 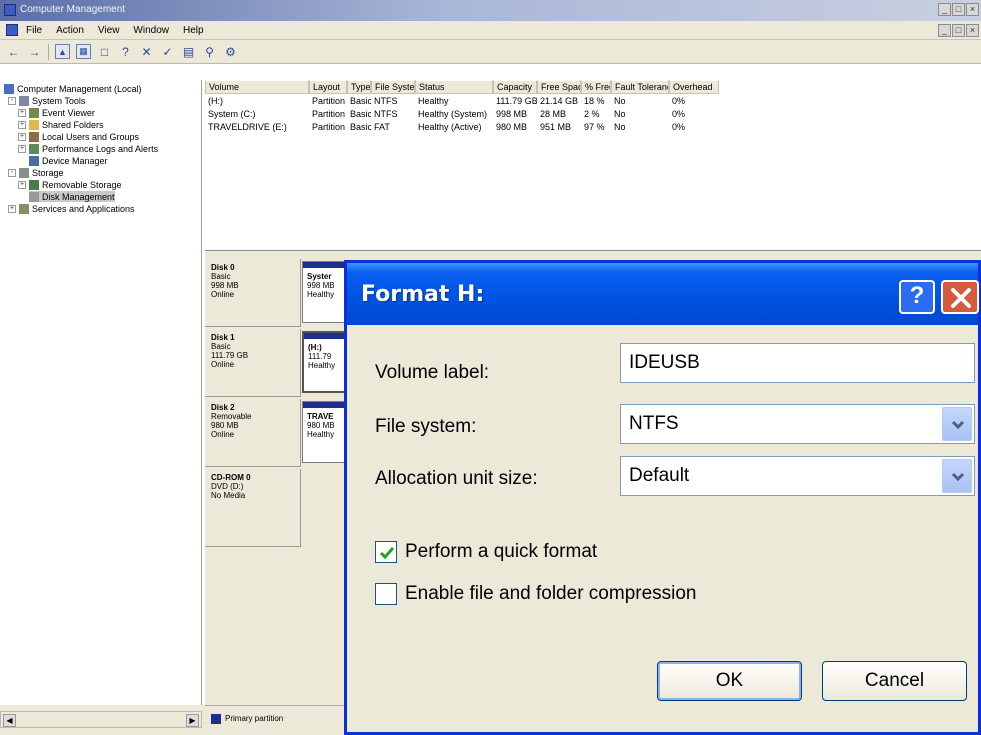 What do you see at coordinates (594, 101) in the screenshot?
I see `pct-cell: 18 %` at bounding box center [594, 101].